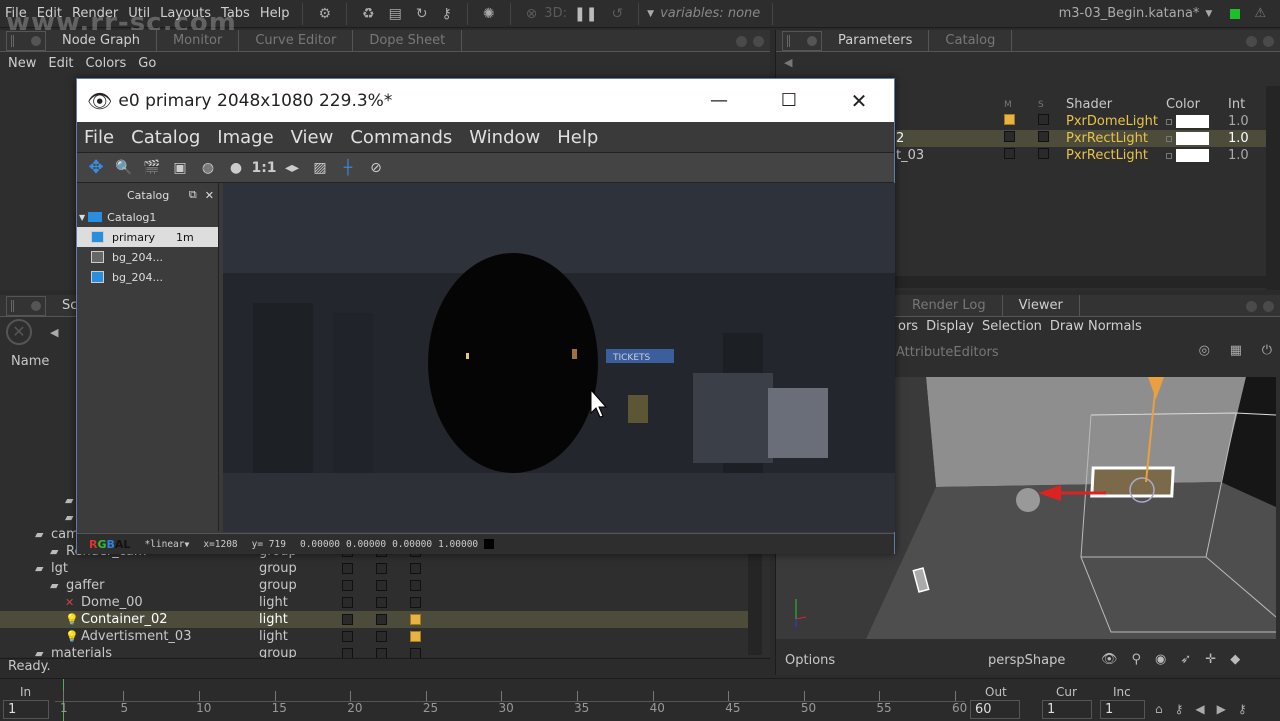 This screenshot has width=1280, height=721. I want to click on menu-file: File, so click(99, 137).